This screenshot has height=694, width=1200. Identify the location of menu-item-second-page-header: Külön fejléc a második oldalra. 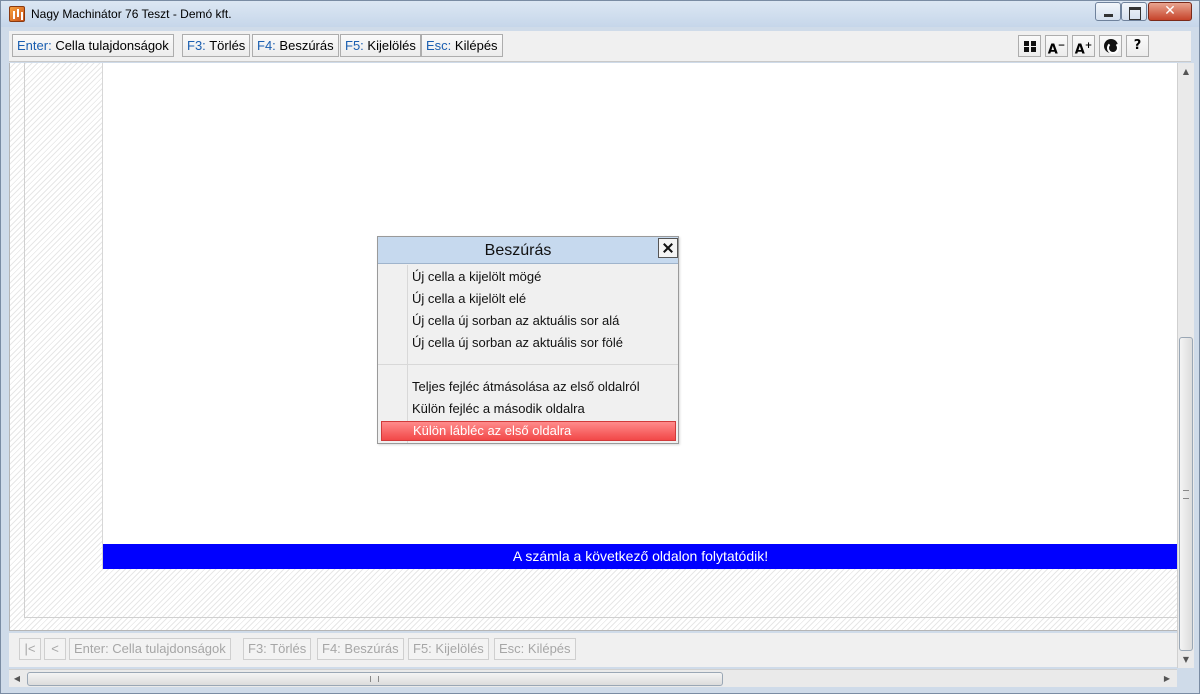
(528, 409).